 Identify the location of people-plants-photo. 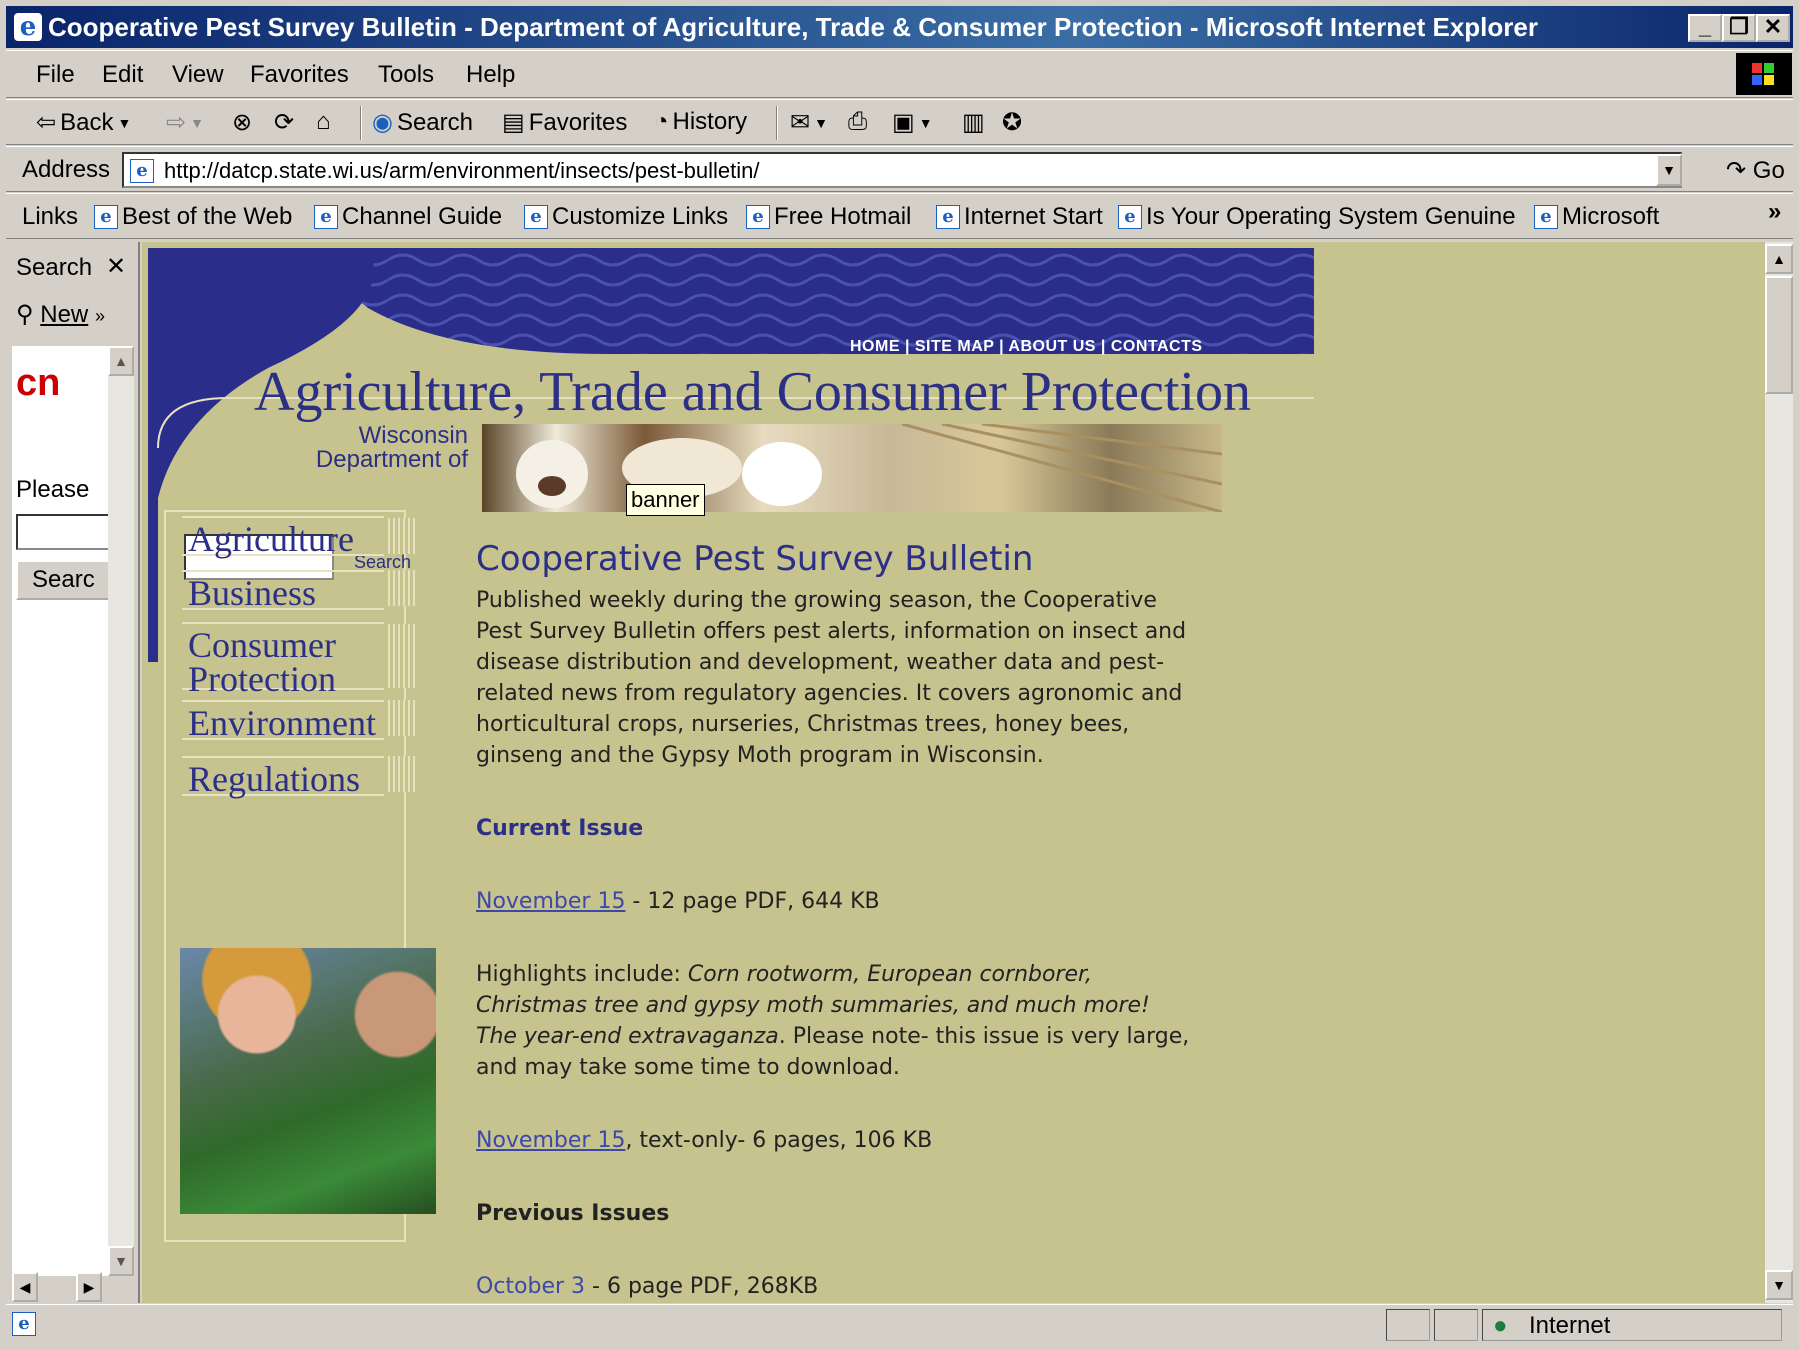
(308, 1081).